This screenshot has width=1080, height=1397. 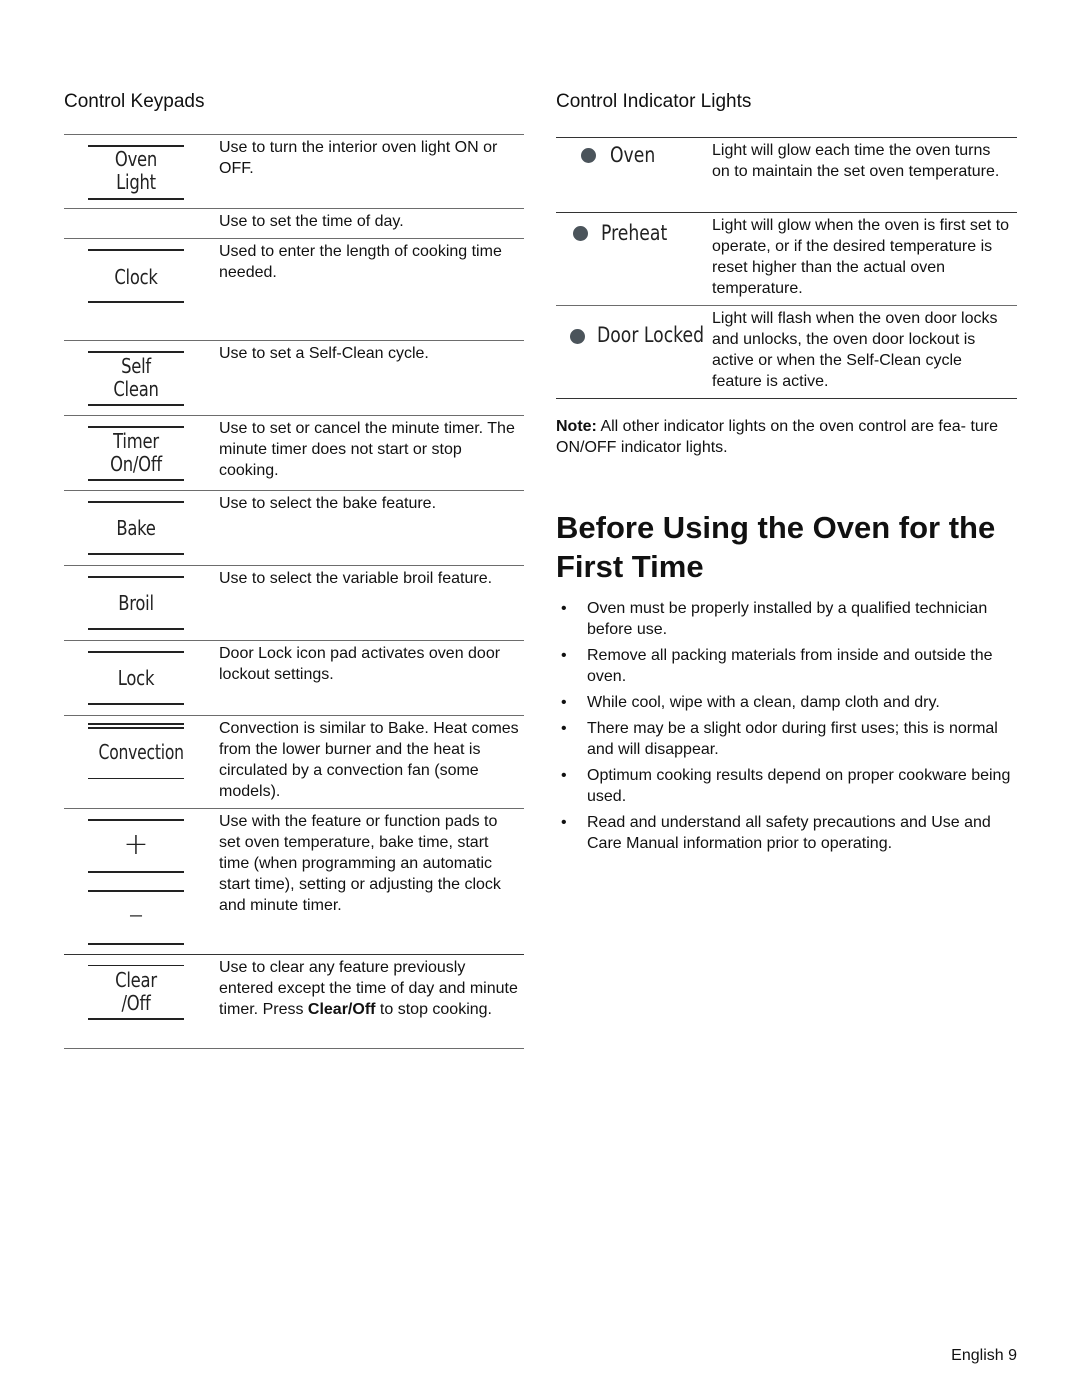 I want to click on before-first-use-heading: Before Using the Oven for the First Time, so click(x=776, y=547).